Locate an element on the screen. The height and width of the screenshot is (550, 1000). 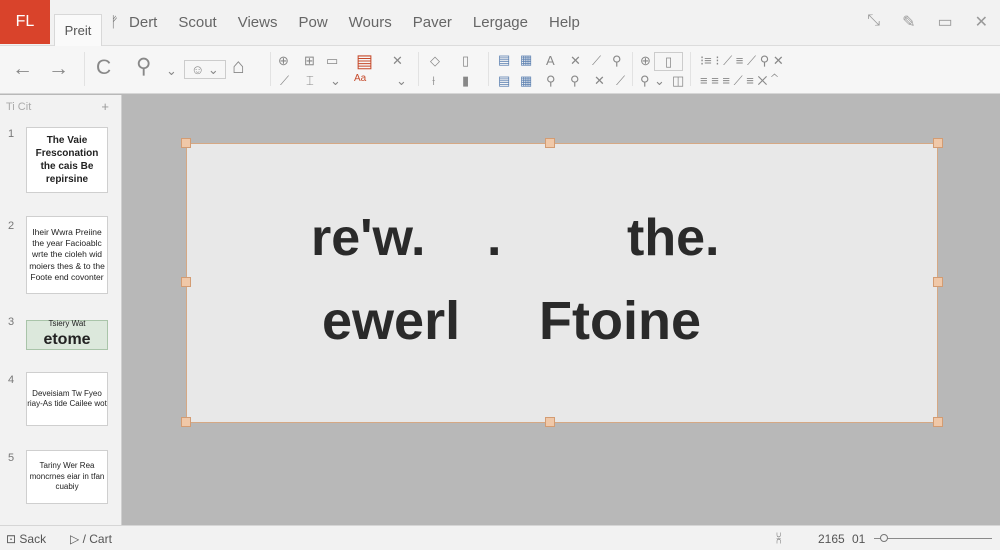
format-icon: ⊞ is located at coordinates (309, 60).